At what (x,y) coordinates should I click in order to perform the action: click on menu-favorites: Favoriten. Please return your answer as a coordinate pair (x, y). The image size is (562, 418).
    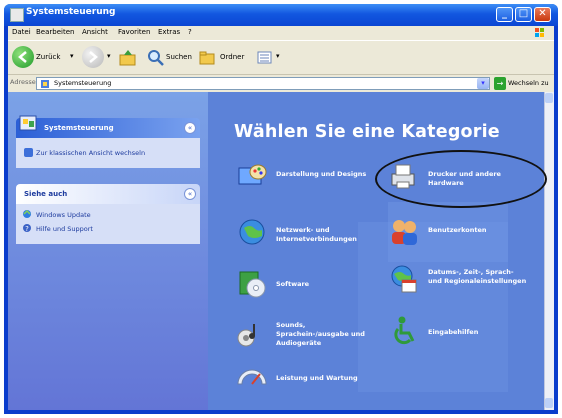
    Looking at the image, I should click on (134, 32).